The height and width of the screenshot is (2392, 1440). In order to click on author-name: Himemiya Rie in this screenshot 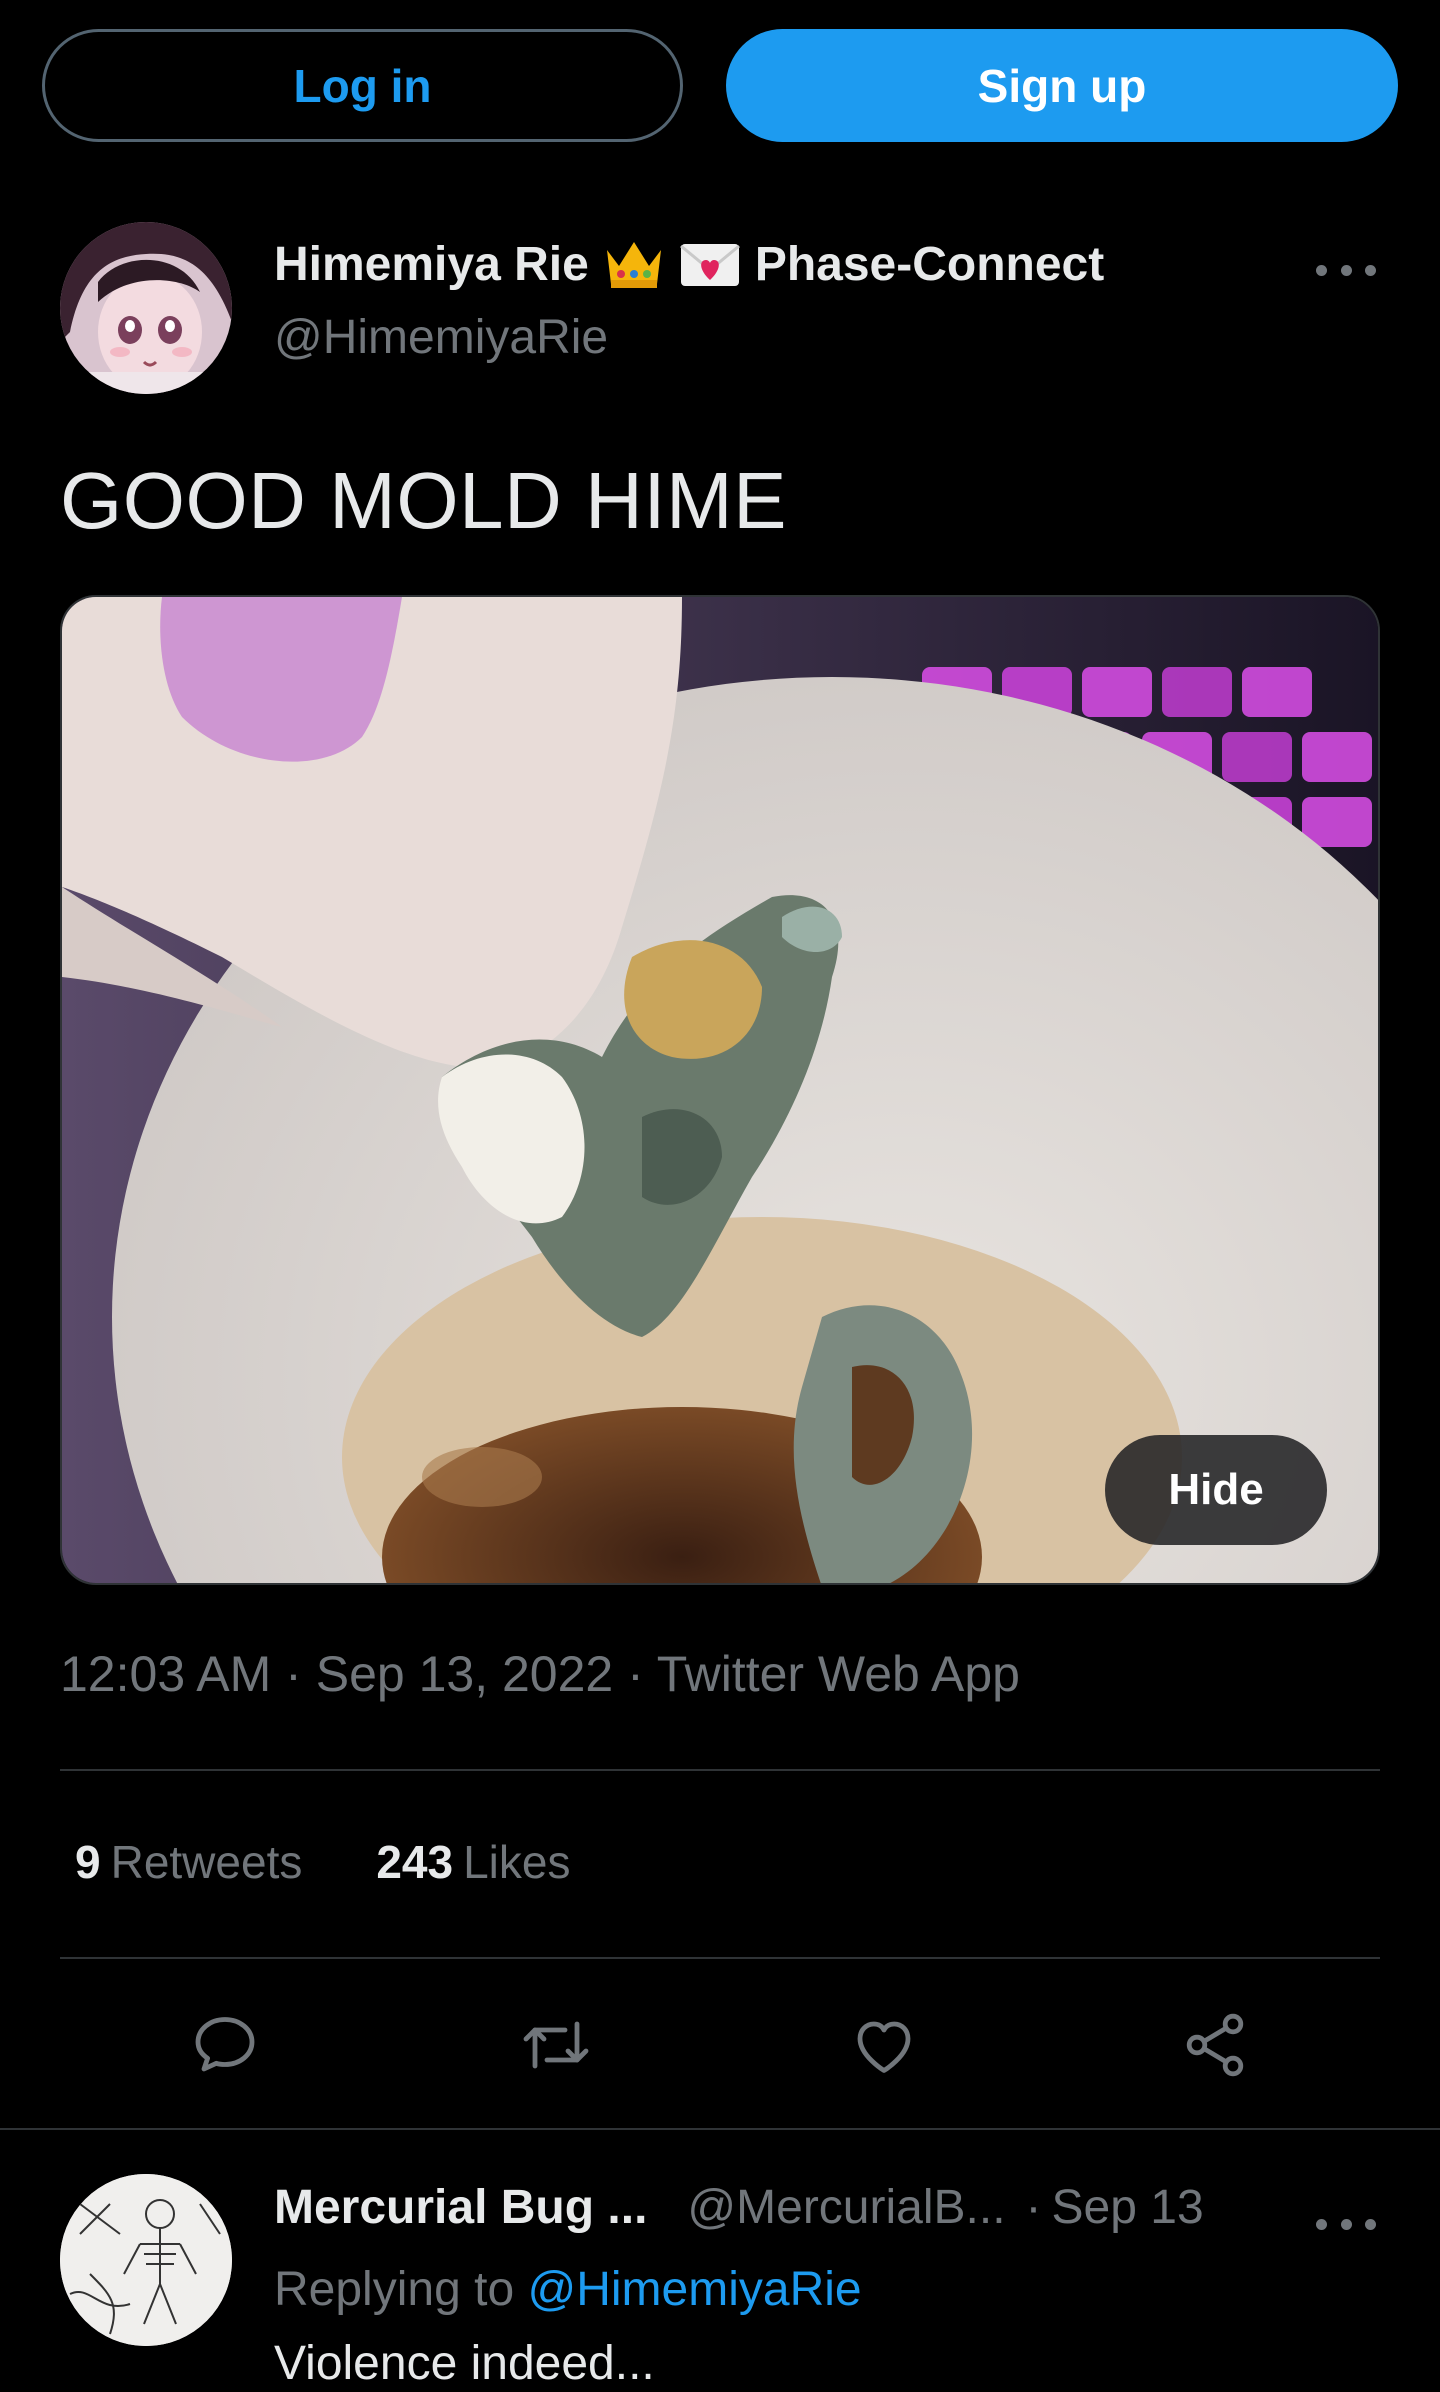, I will do `click(431, 264)`.